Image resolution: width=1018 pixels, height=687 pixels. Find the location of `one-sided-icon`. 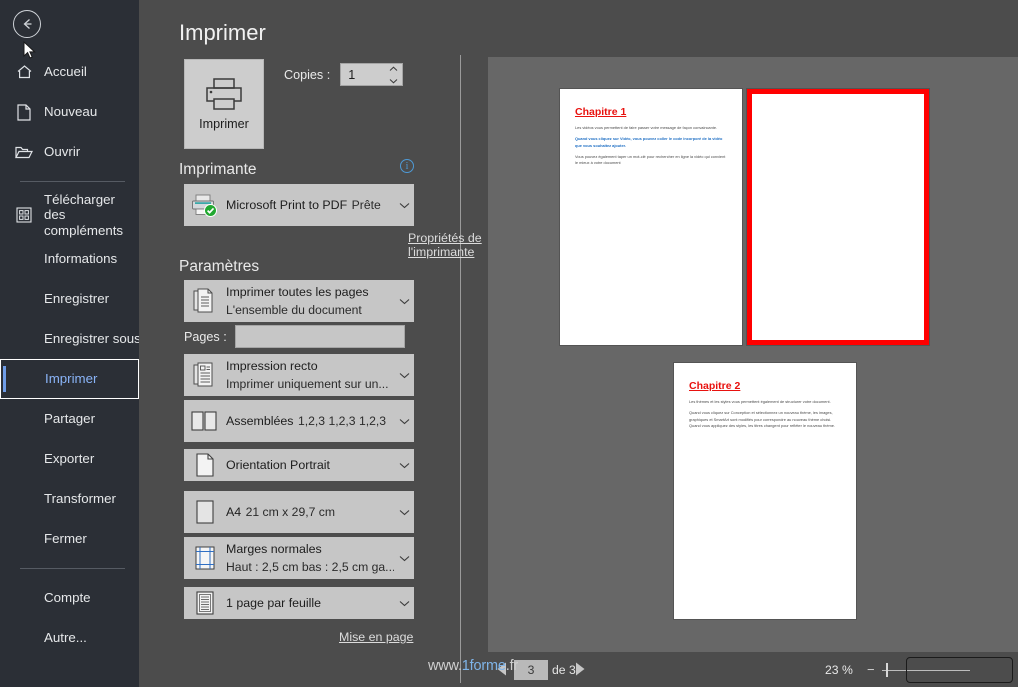

one-sided-icon is located at coordinates (205, 375).